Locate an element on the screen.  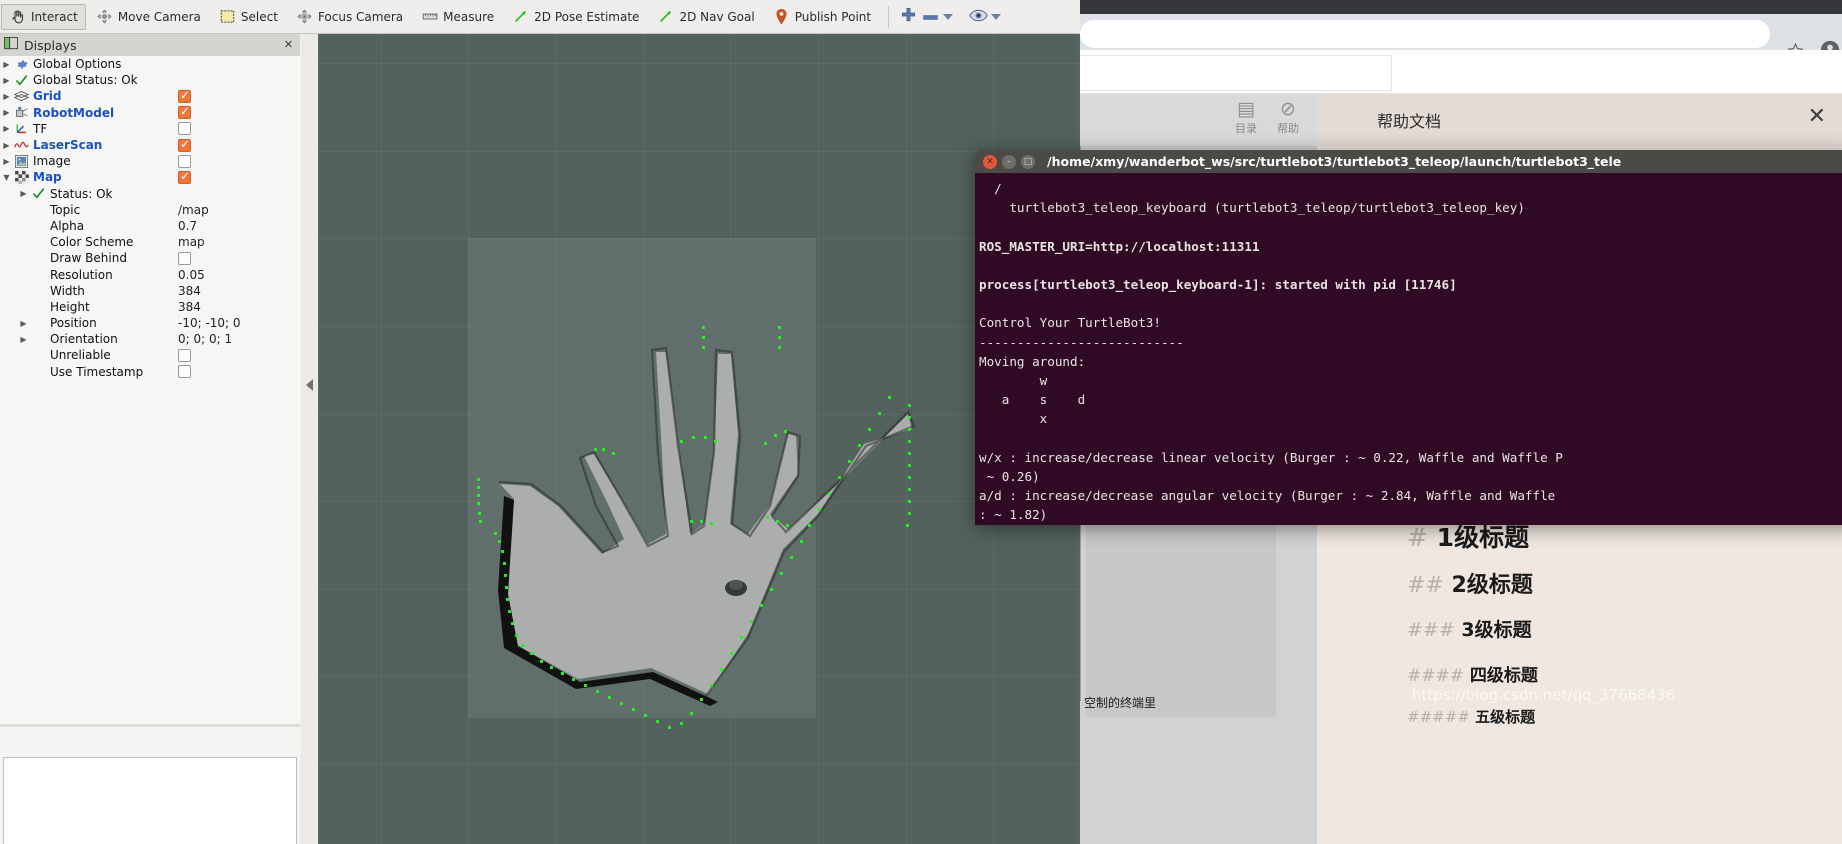
display-tree-row: Width 384 is located at coordinates (150, 291).